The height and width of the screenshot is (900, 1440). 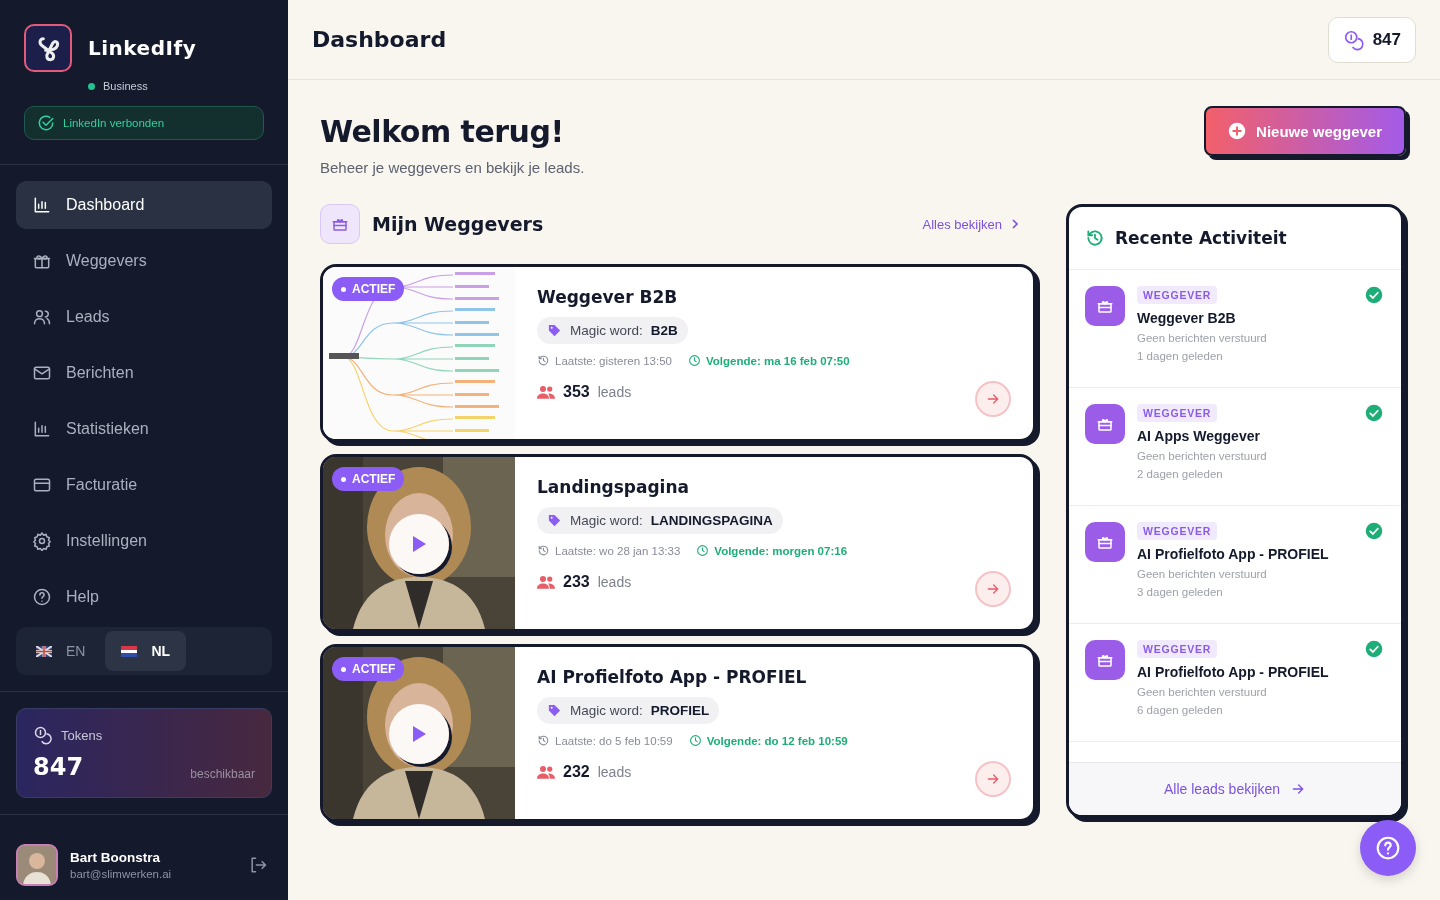 What do you see at coordinates (144, 261) in the screenshot?
I see `nav-item: Weggevers` at bounding box center [144, 261].